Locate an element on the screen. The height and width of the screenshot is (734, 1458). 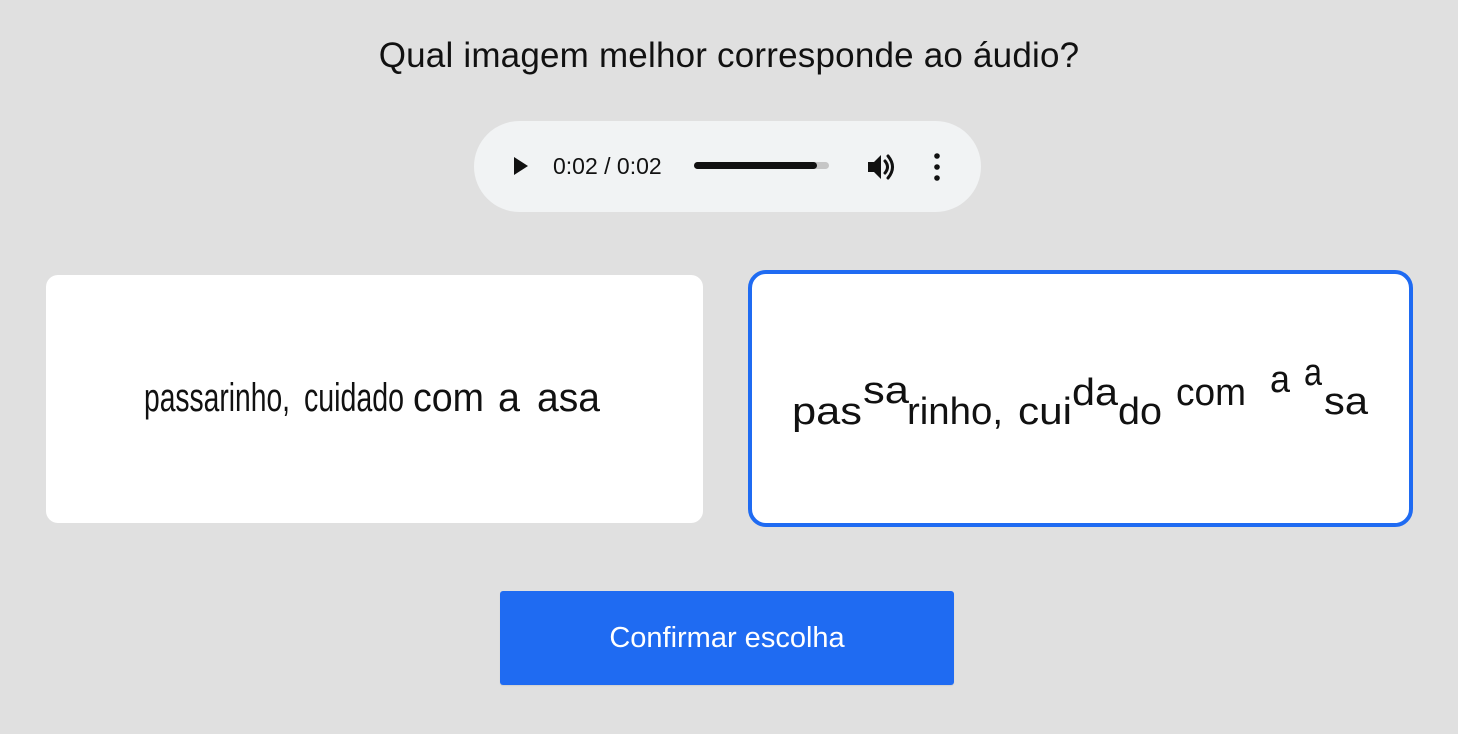
more-options-button is located at coordinates (937, 167).